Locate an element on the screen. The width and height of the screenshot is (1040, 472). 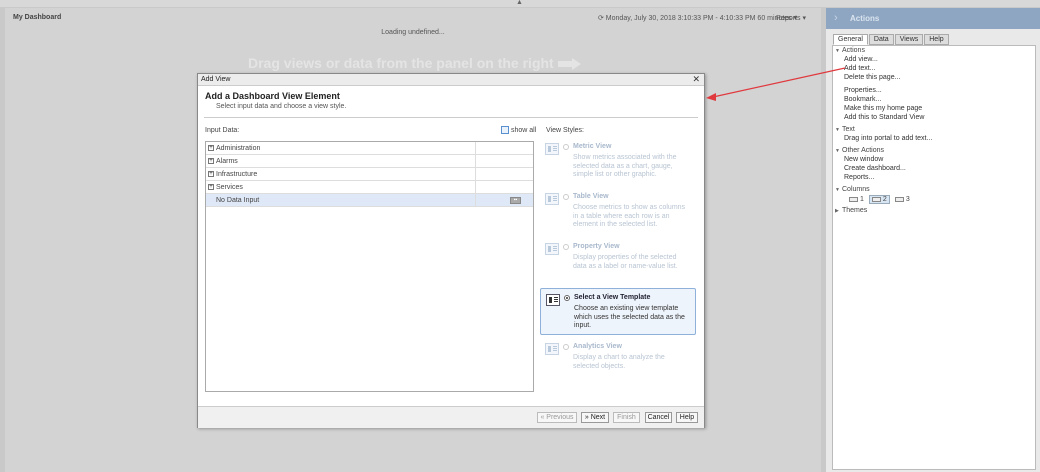
view-styles-label: View Styles: is located at coordinates (565, 130).